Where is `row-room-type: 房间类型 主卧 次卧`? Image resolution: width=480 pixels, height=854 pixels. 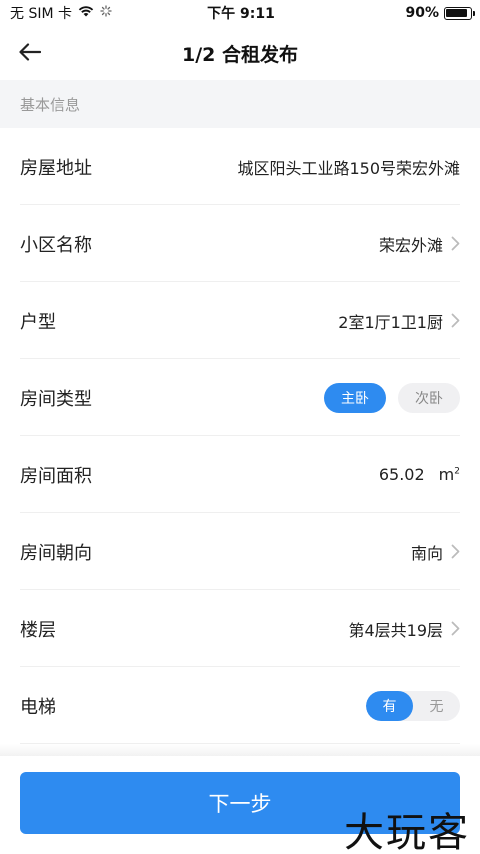 row-room-type: 房间类型 主卧 次卧 is located at coordinates (240, 397).